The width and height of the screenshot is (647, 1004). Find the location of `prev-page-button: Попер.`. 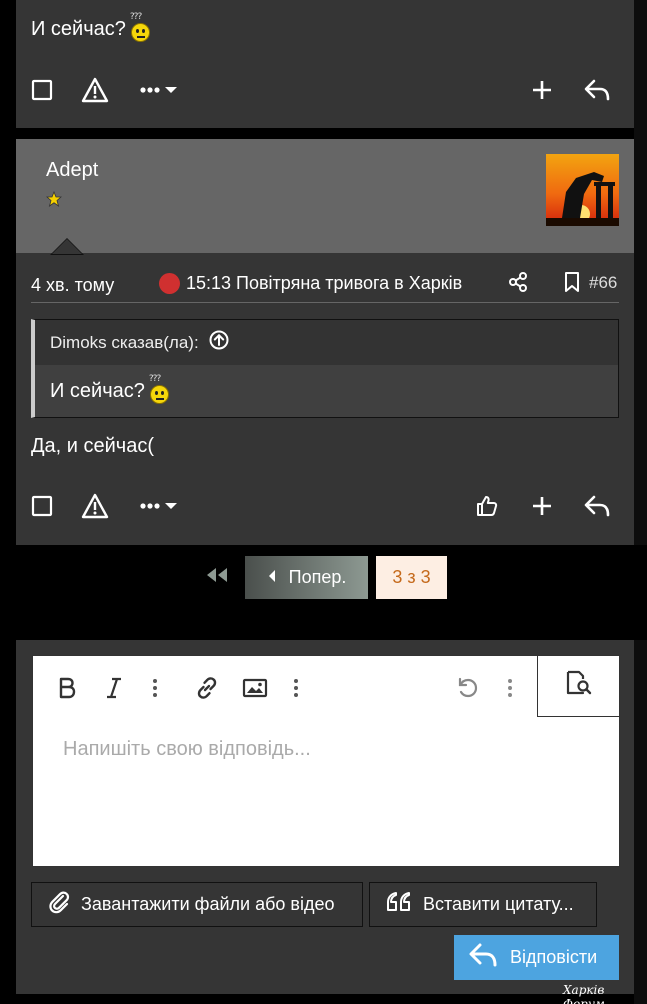

prev-page-button: Попер. is located at coordinates (306, 577).